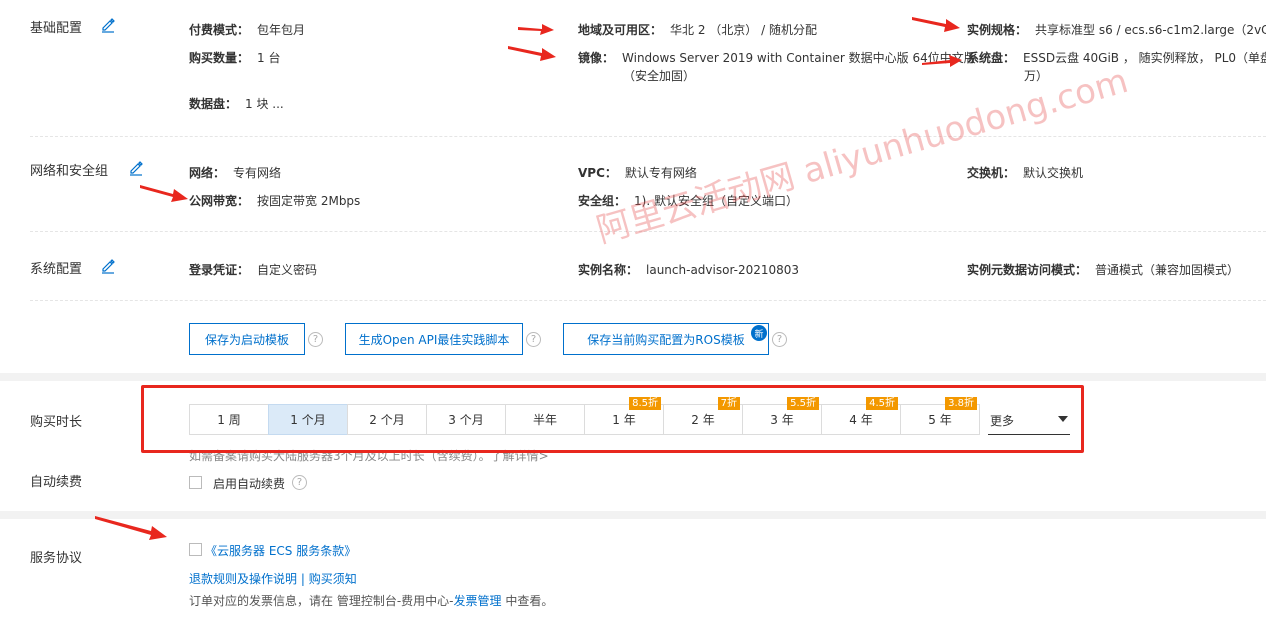 This screenshot has height=631, width=1266. Describe the element at coordinates (997, 30) in the screenshot. I see `spec-label: 实例规格：` at that location.